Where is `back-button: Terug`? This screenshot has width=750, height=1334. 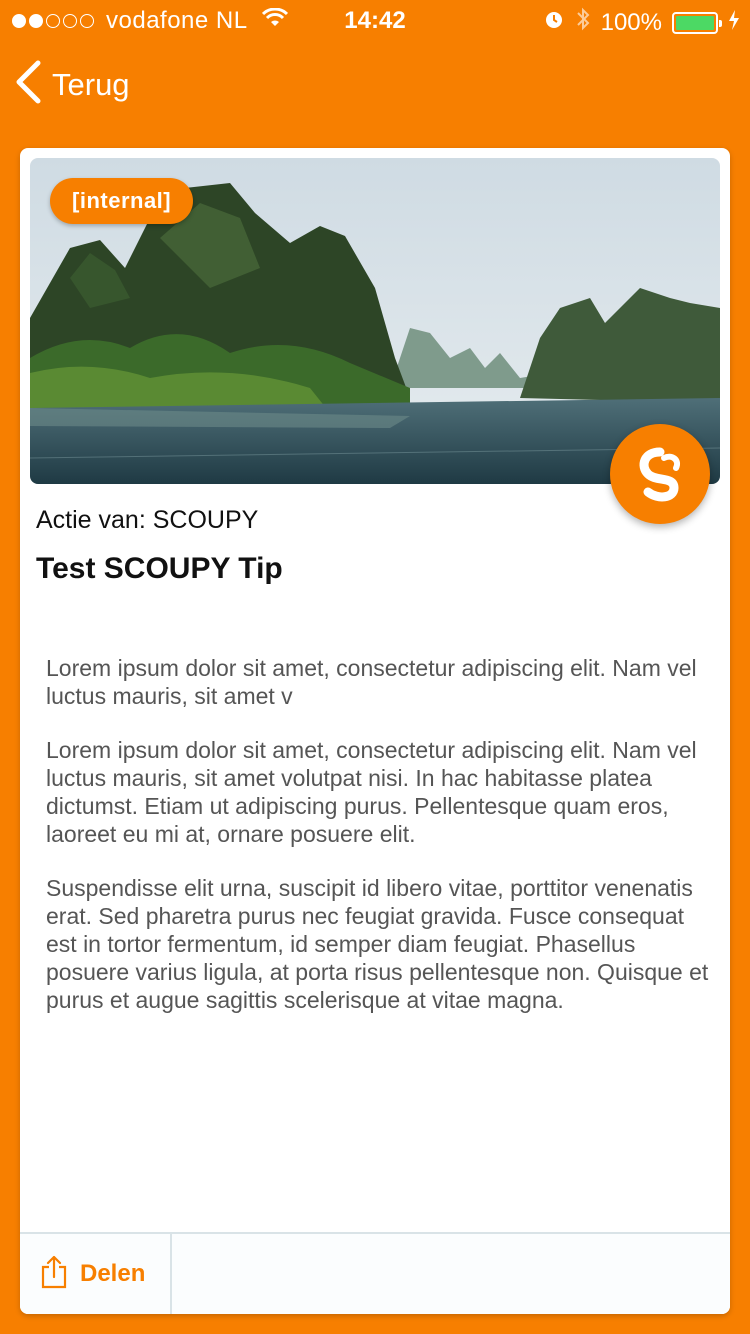
back-button: Terug is located at coordinates (72, 84).